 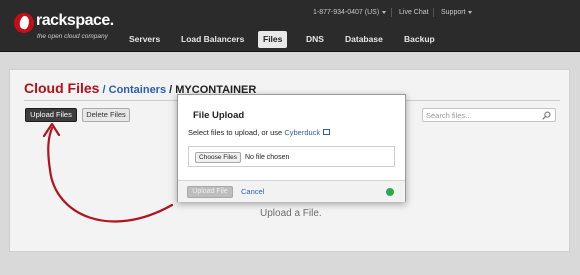 What do you see at coordinates (315, 39) in the screenshot?
I see `nav-dns: DNS` at bounding box center [315, 39].